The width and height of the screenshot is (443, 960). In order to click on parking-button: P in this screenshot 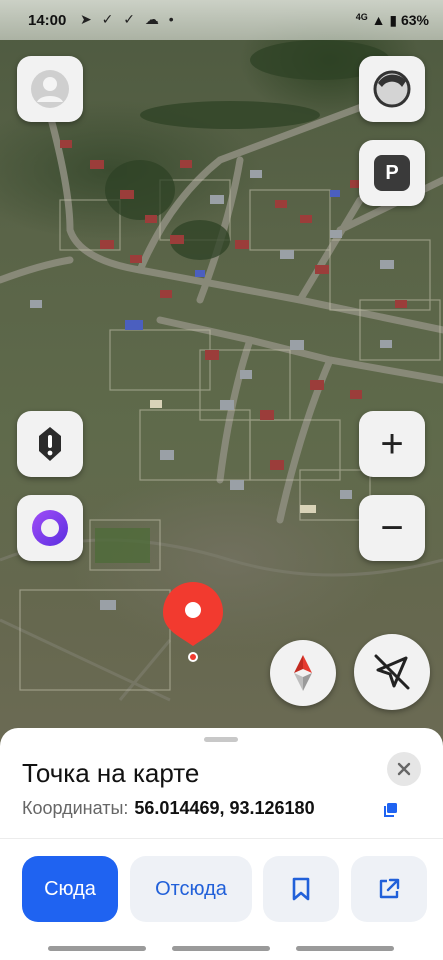, I will do `click(392, 173)`.